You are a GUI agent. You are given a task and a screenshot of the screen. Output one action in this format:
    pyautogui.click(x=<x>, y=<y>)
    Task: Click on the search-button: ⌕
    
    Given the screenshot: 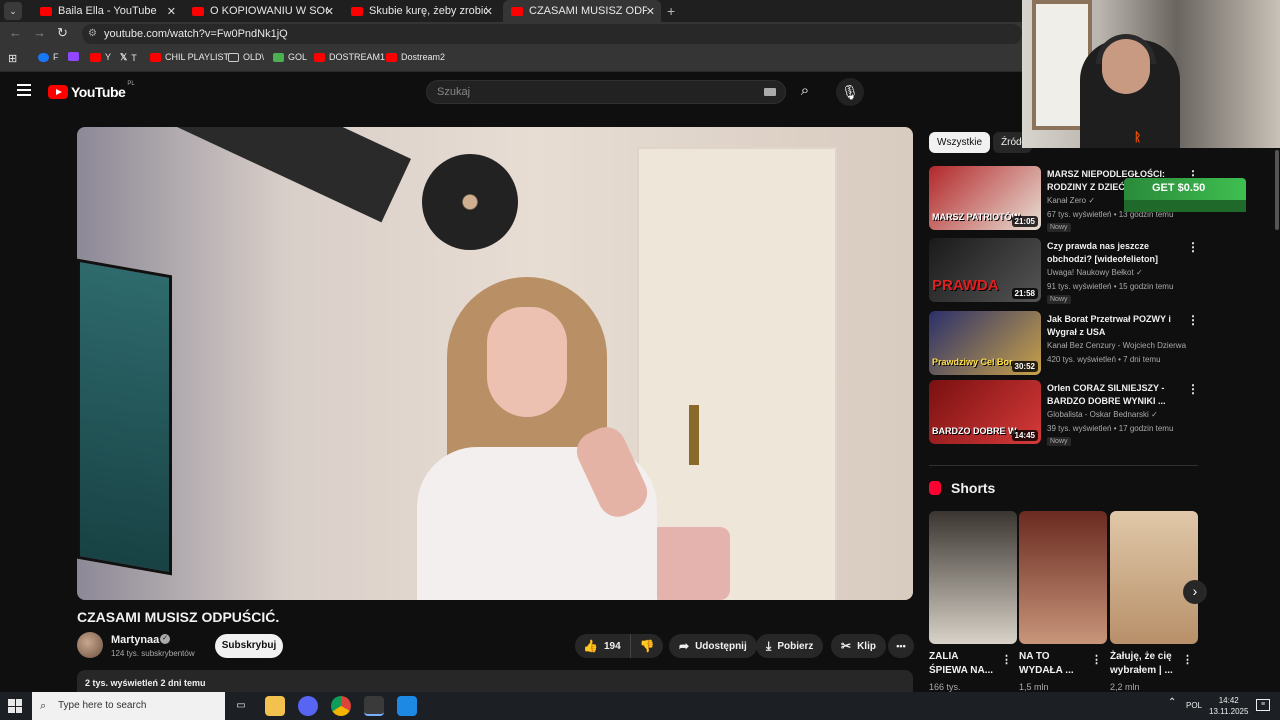 What is the action you would take?
    pyautogui.click(x=805, y=92)
    